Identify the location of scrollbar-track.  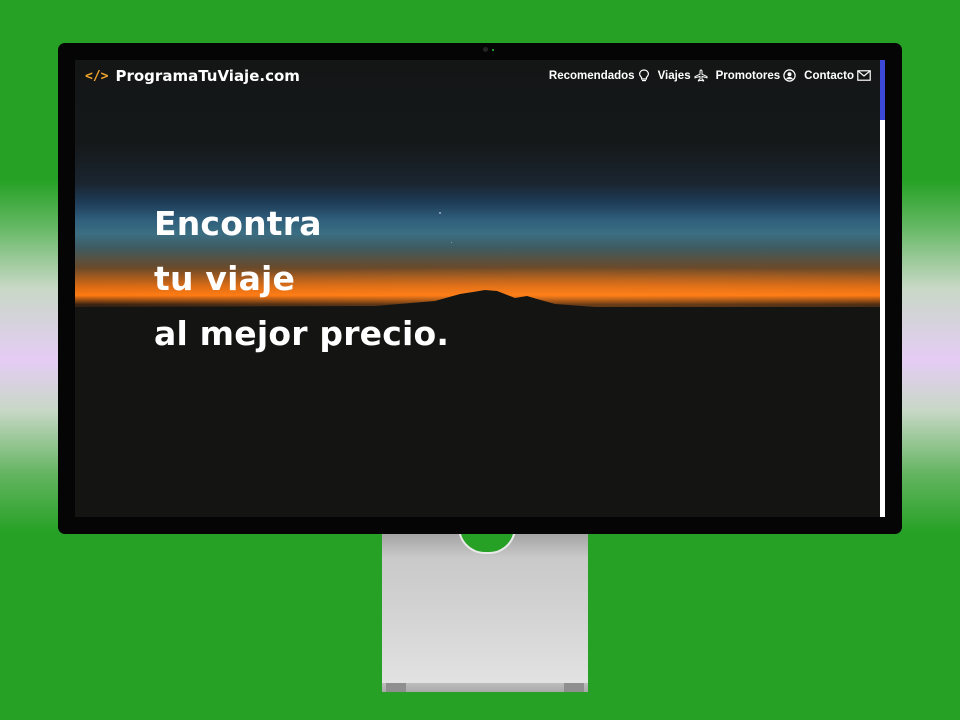
(882, 288).